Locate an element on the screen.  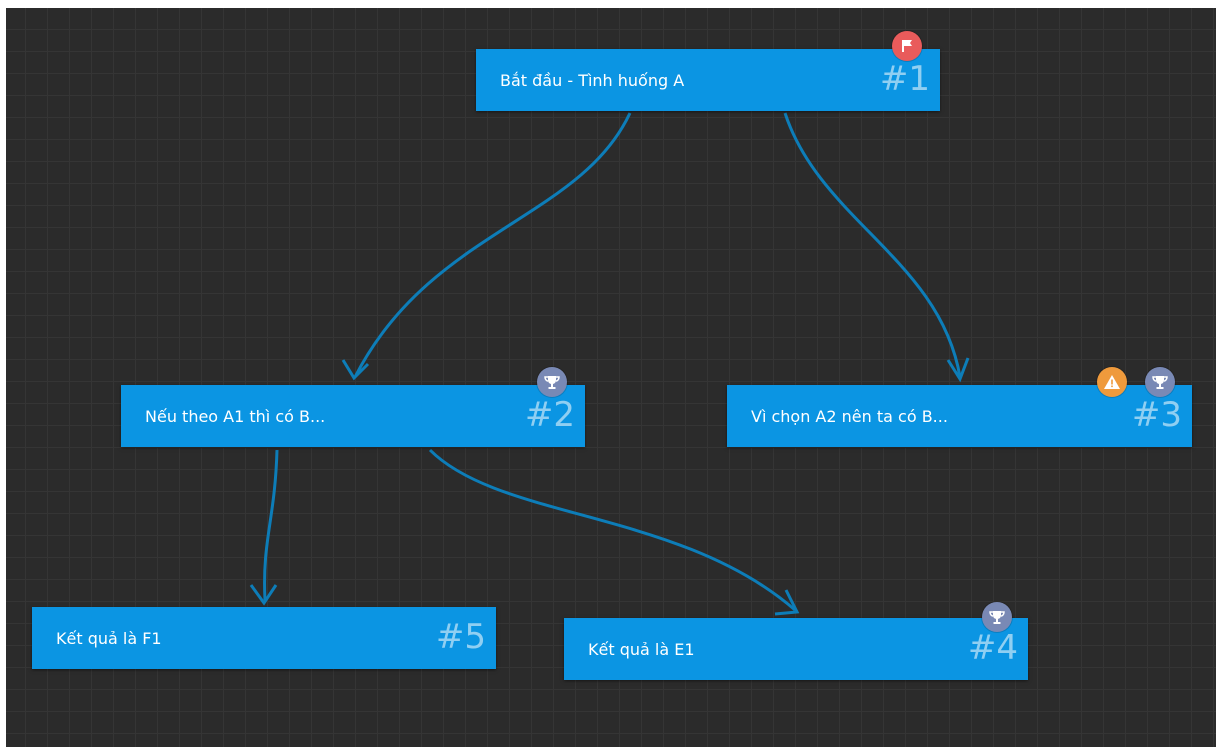
node-number: #3 is located at coordinates (1156, 415).